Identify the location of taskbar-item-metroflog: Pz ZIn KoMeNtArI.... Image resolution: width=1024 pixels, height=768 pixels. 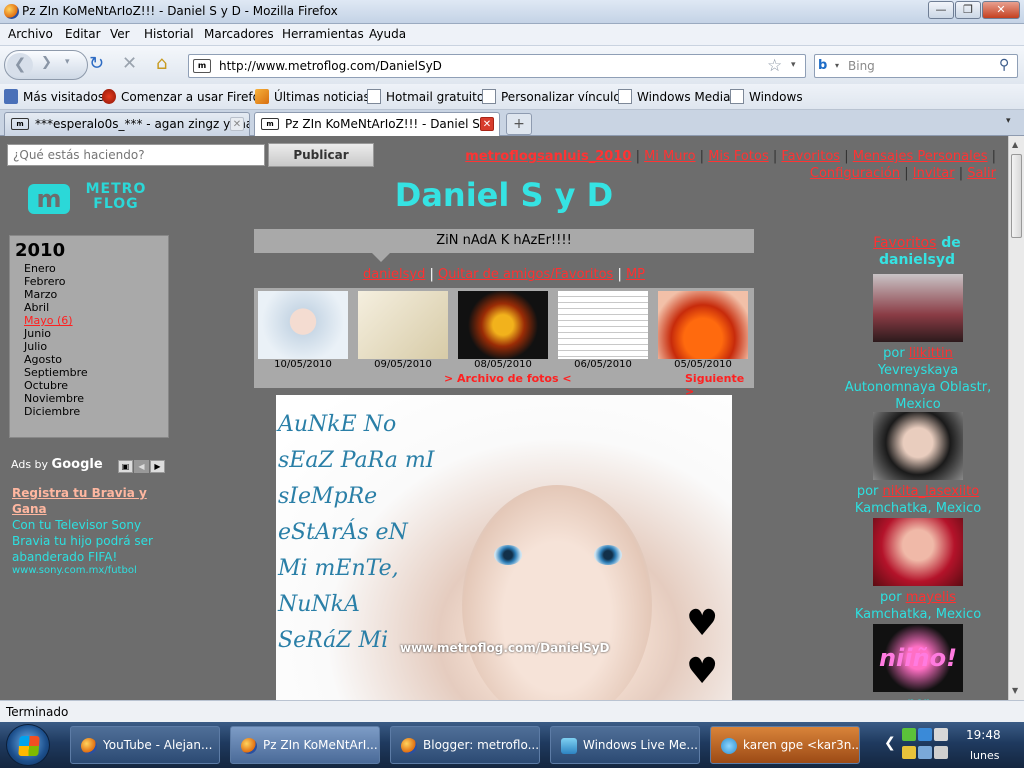
(305, 745).